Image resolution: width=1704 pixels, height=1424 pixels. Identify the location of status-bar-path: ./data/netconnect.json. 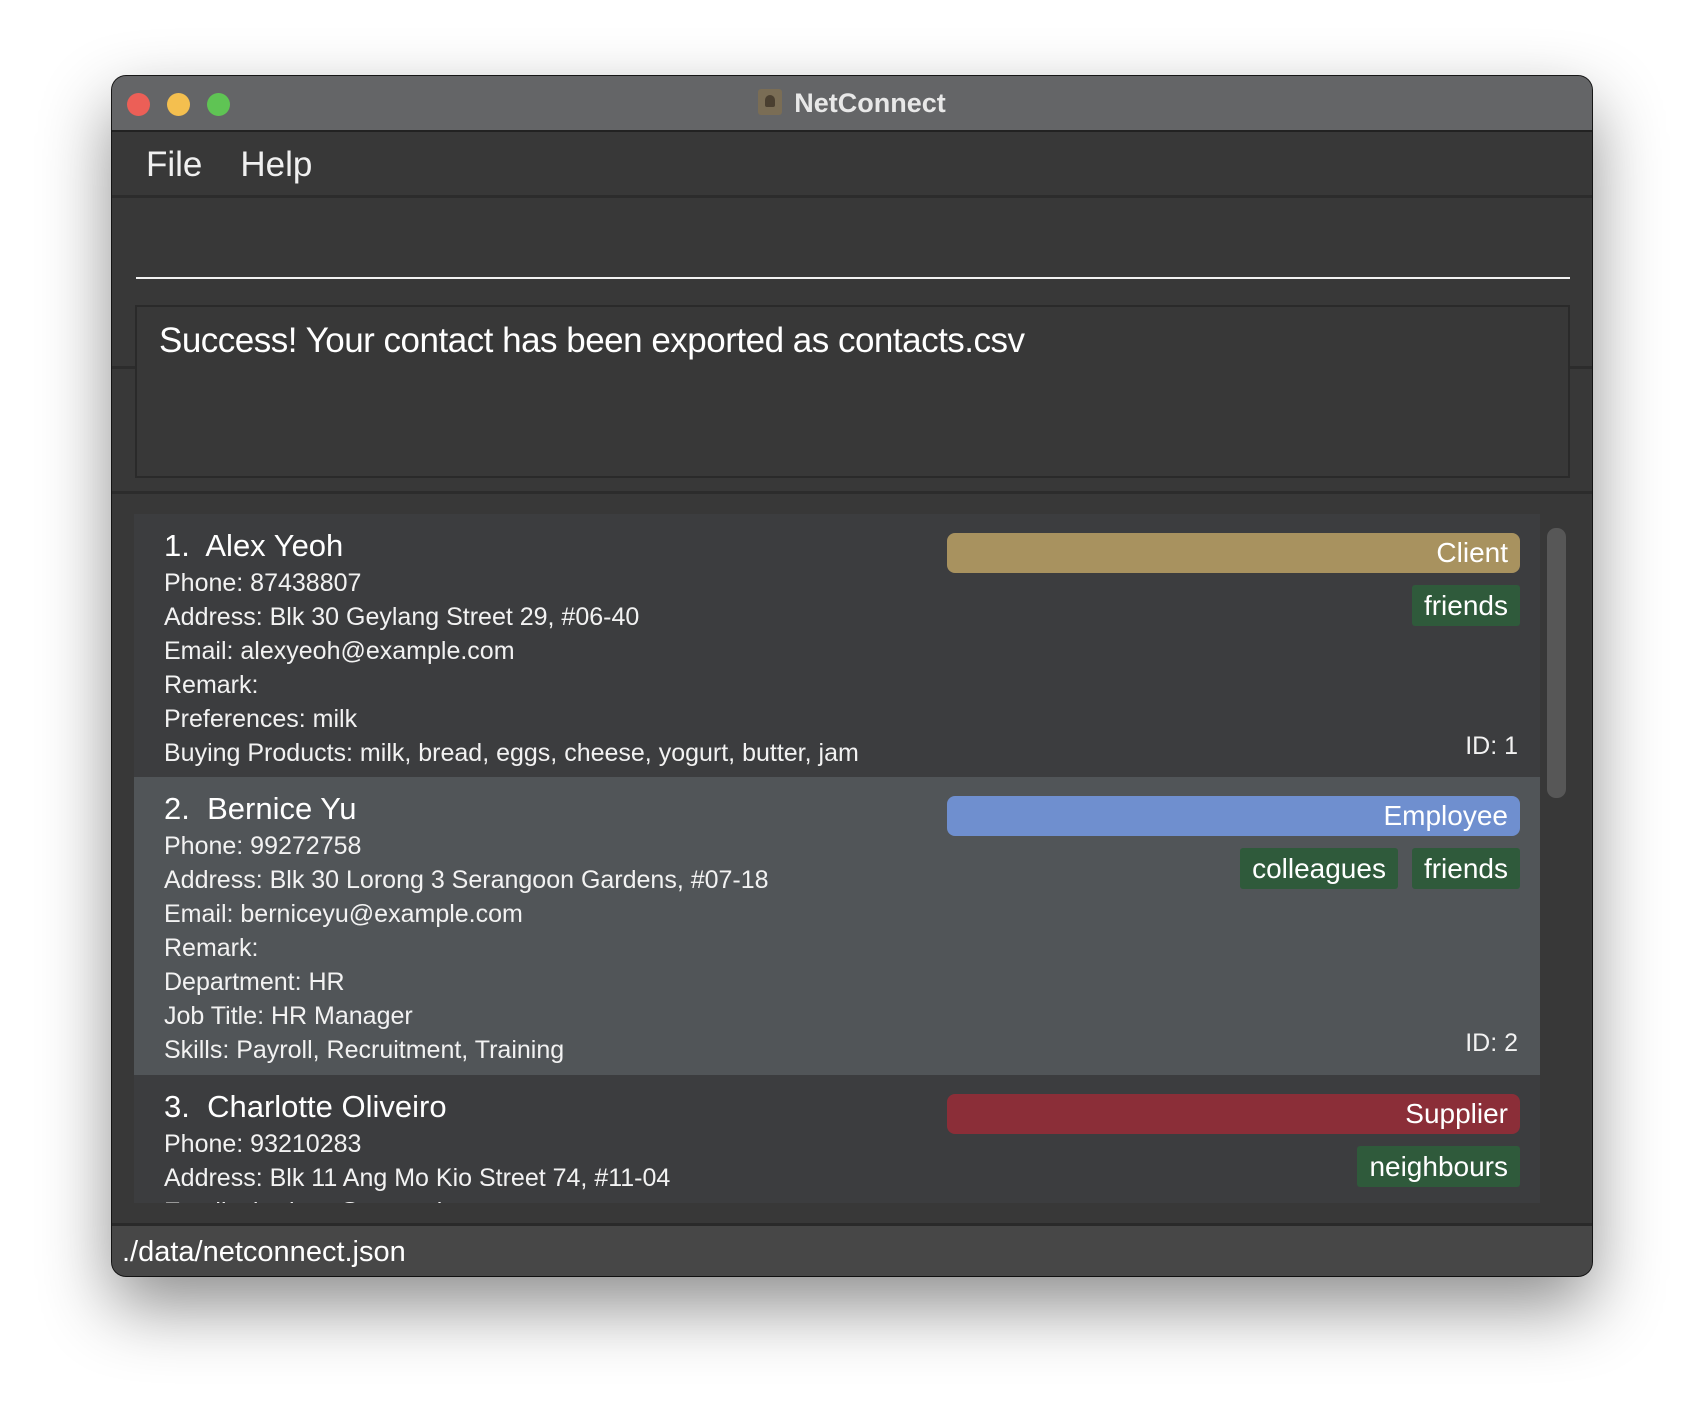
(852, 1249).